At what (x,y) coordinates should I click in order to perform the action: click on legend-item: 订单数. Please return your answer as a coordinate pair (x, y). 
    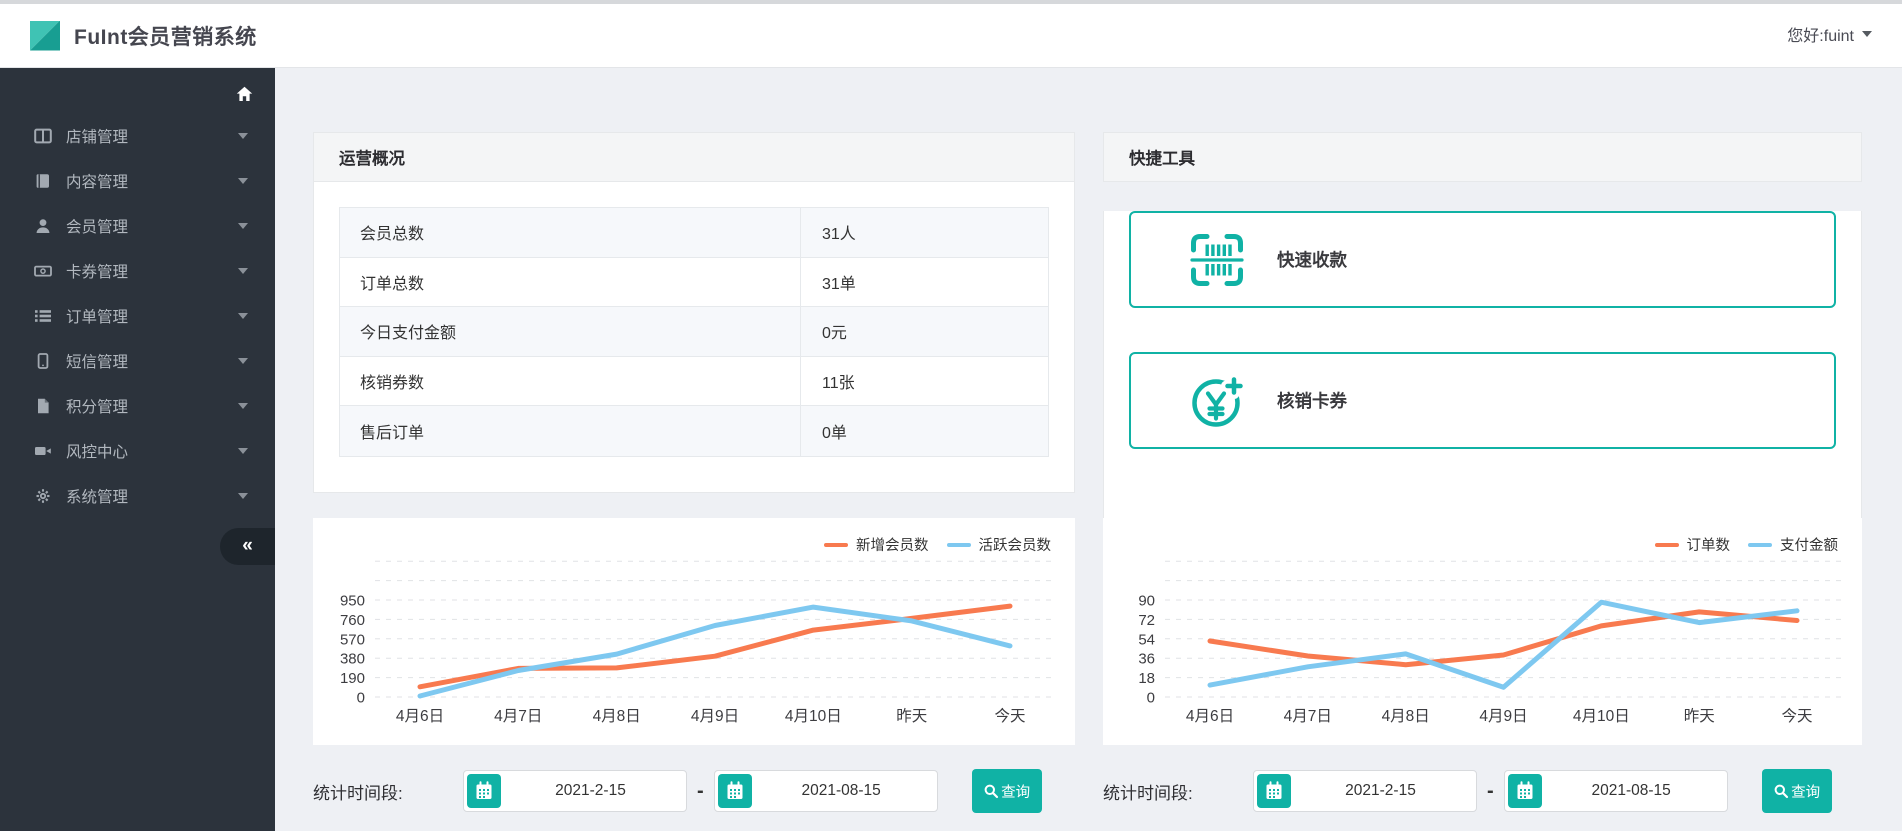
    Looking at the image, I should click on (1692, 544).